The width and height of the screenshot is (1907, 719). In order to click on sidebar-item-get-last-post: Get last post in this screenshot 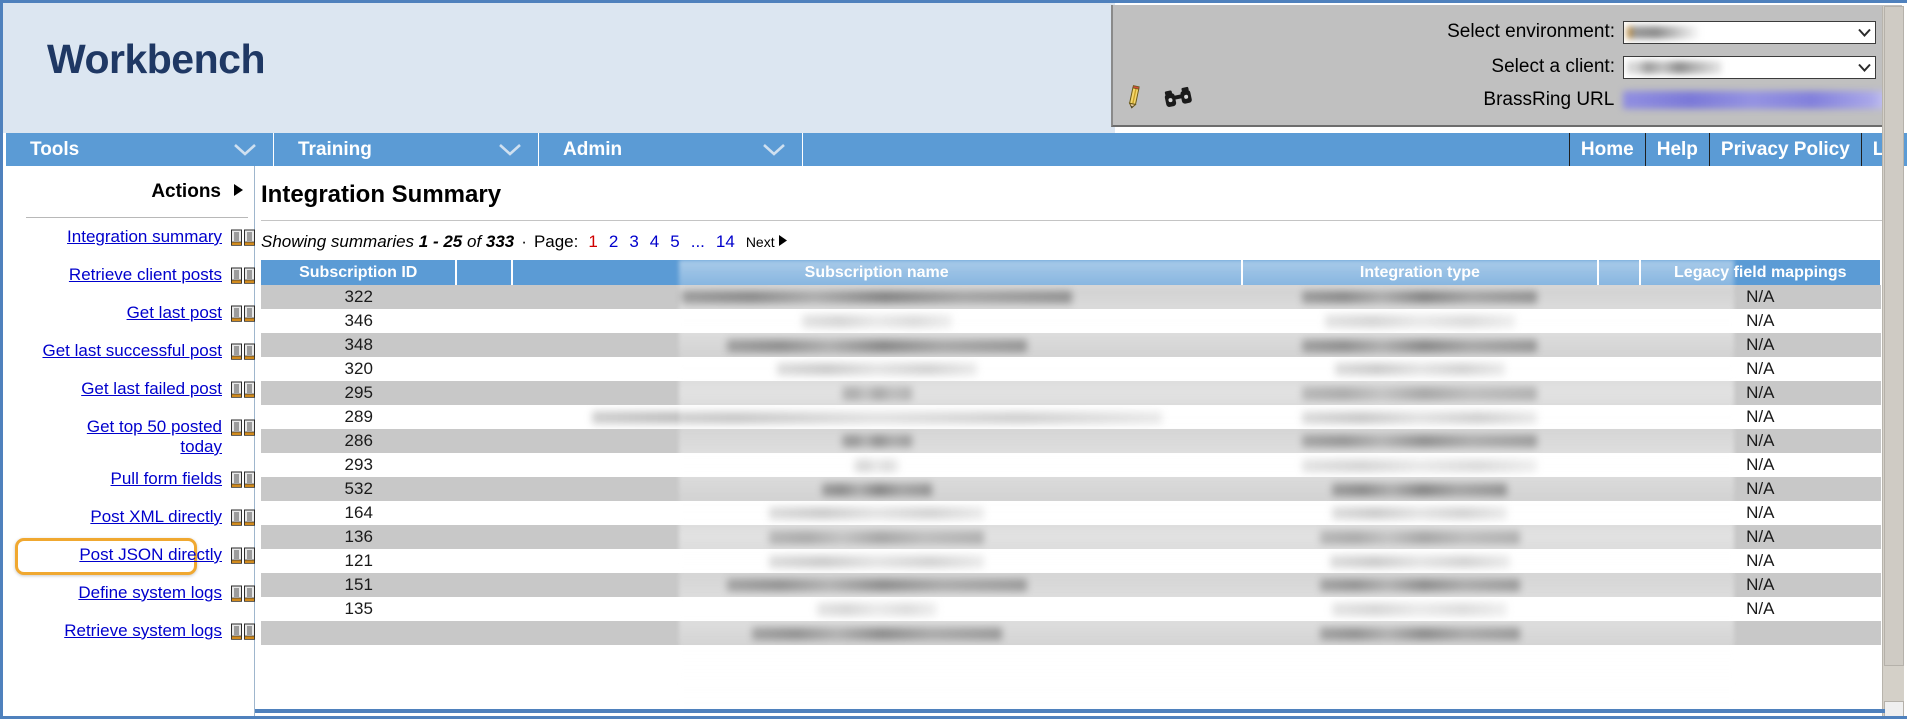, I will do `click(130, 316)`.